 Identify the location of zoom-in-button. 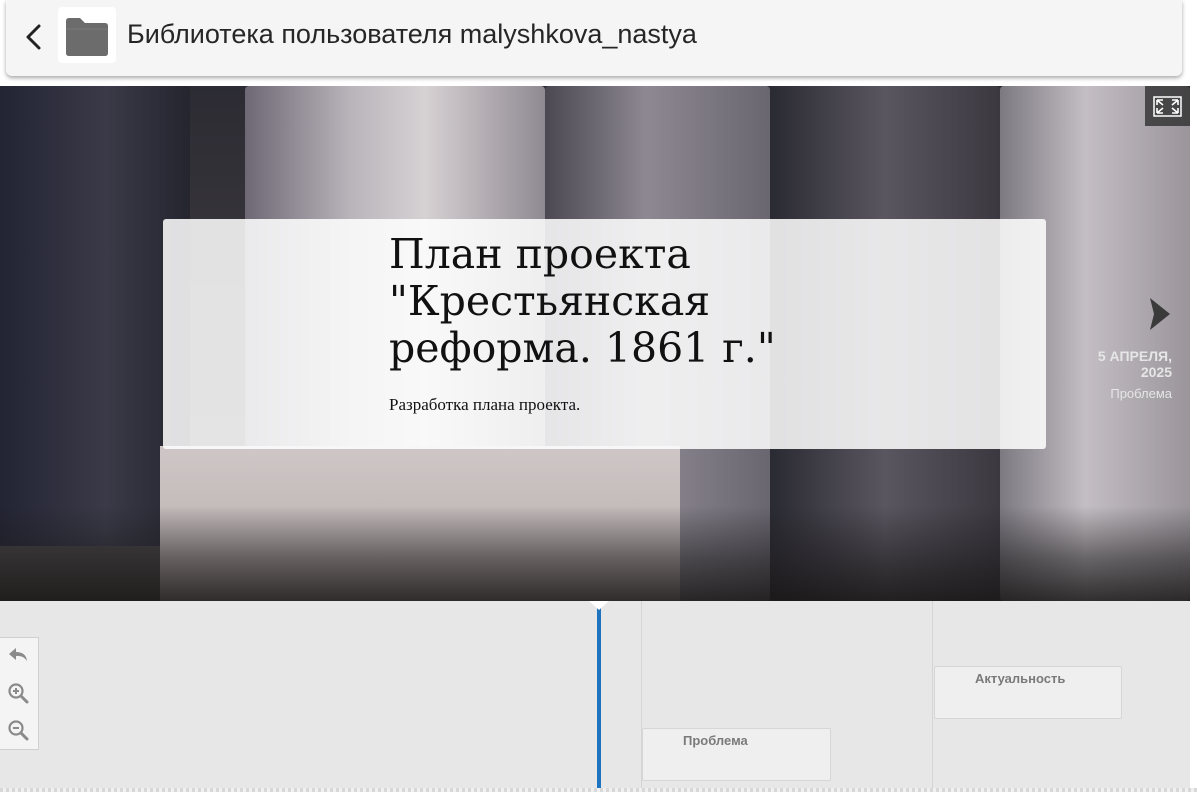
(18, 693).